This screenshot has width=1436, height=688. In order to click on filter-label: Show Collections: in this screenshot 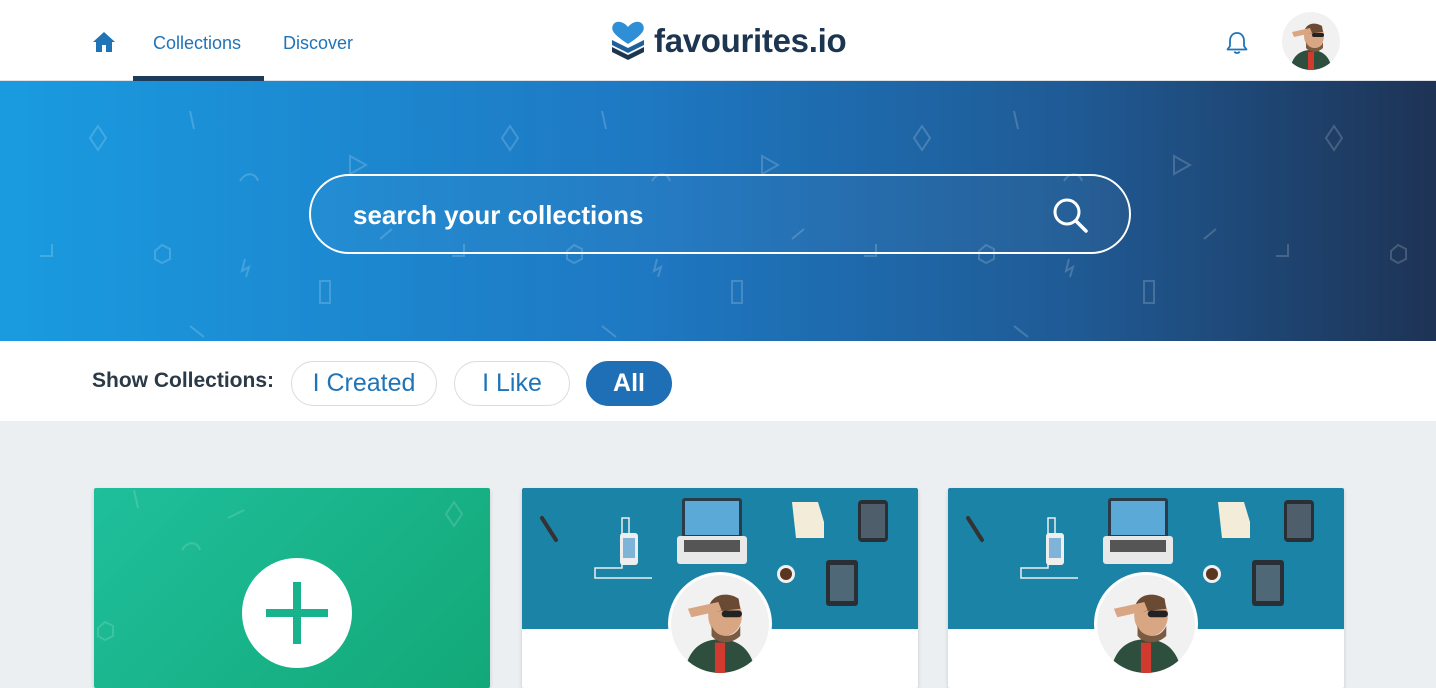, I will do `click(183, 380)`.